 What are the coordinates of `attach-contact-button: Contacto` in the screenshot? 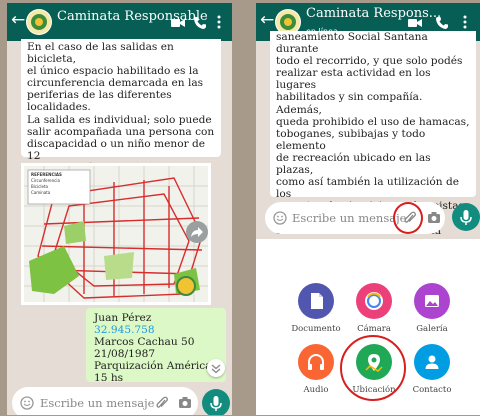 It's located at (432, 369).